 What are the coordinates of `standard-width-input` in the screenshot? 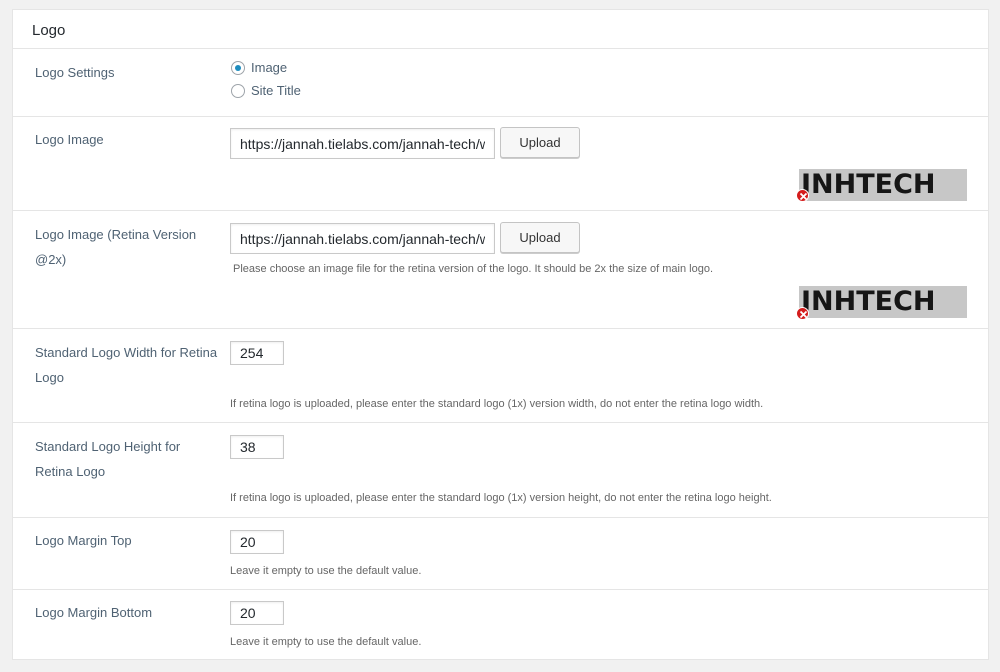 It's located at (257, 353).